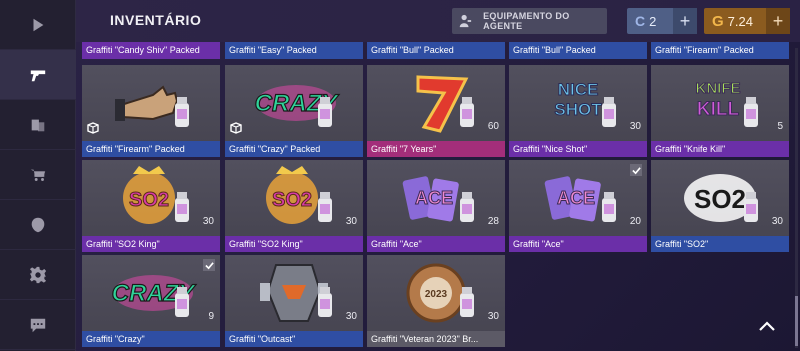  I want to click on gear-icon, so click(38, 274).